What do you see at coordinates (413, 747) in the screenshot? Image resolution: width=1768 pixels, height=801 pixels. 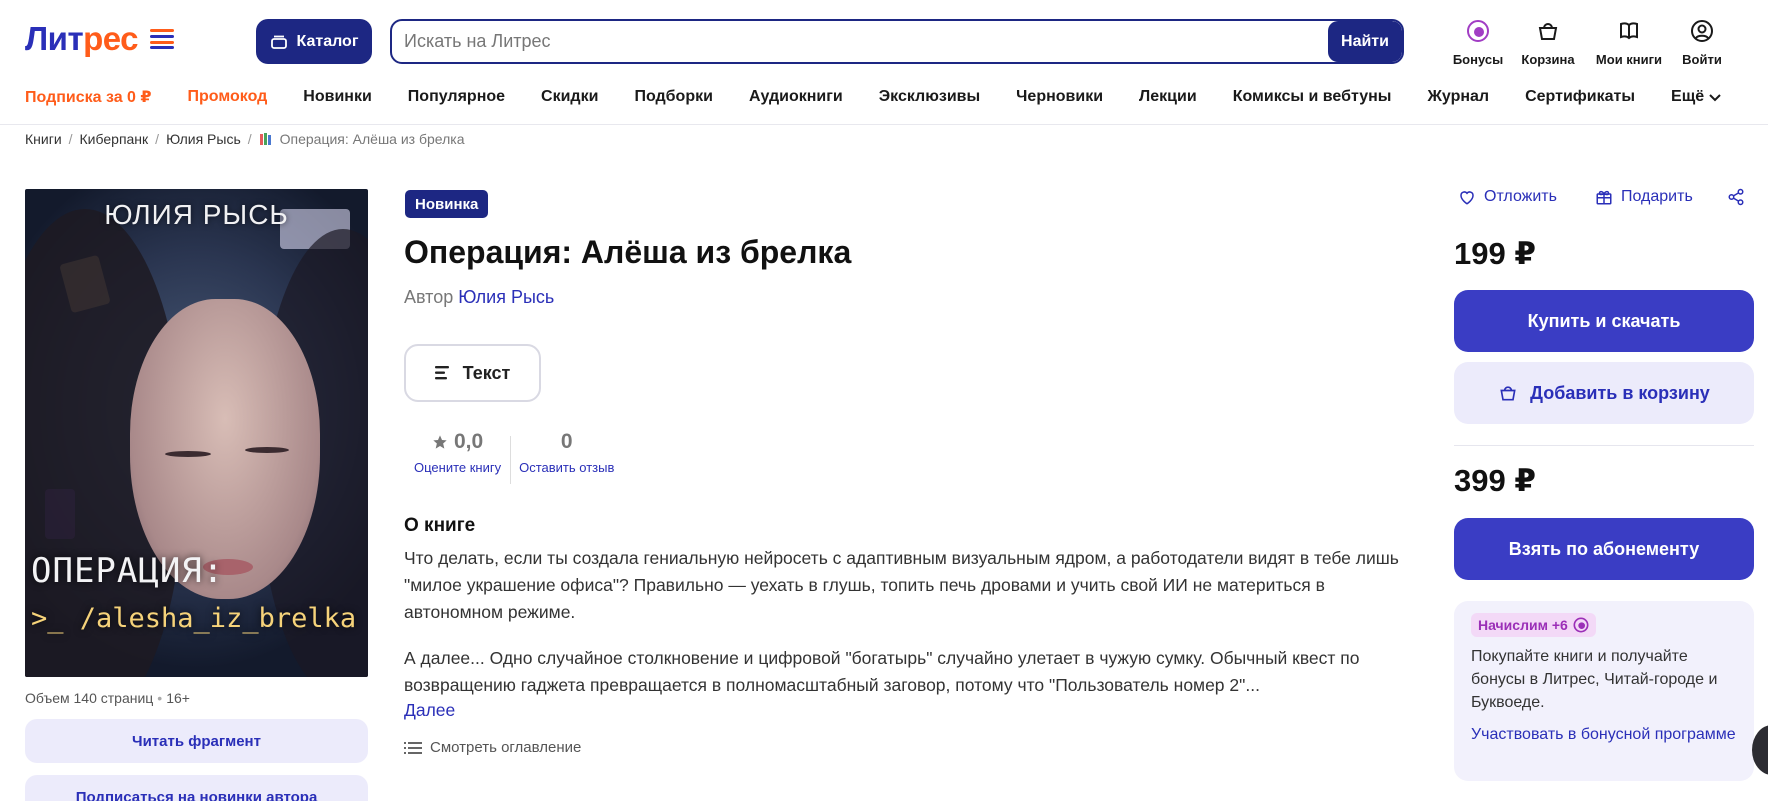 I see `list-icon` at bounding box center [413, 747].